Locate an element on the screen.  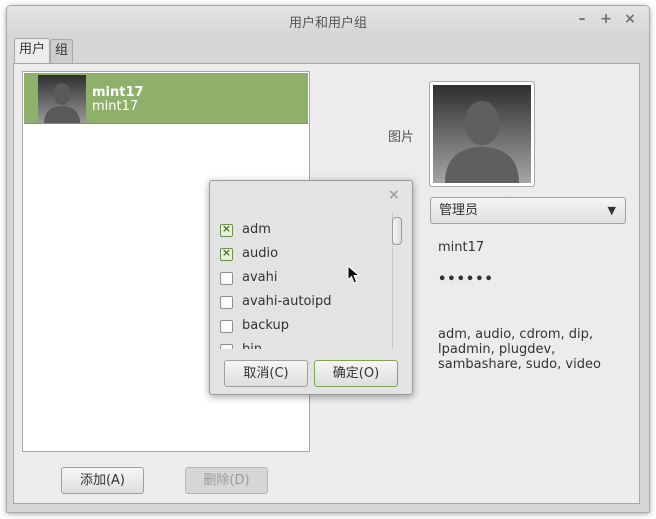
username-value: mint17 is located at coordinates (461, 247).